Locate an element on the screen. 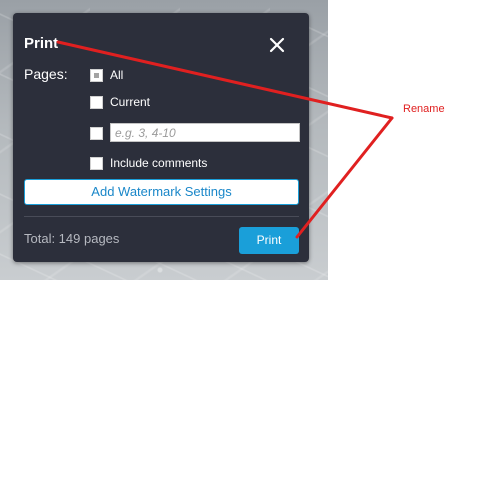 This screenshot has width=482, height=500. option-include-comments: Include comments is located at coordinates (148, 163).